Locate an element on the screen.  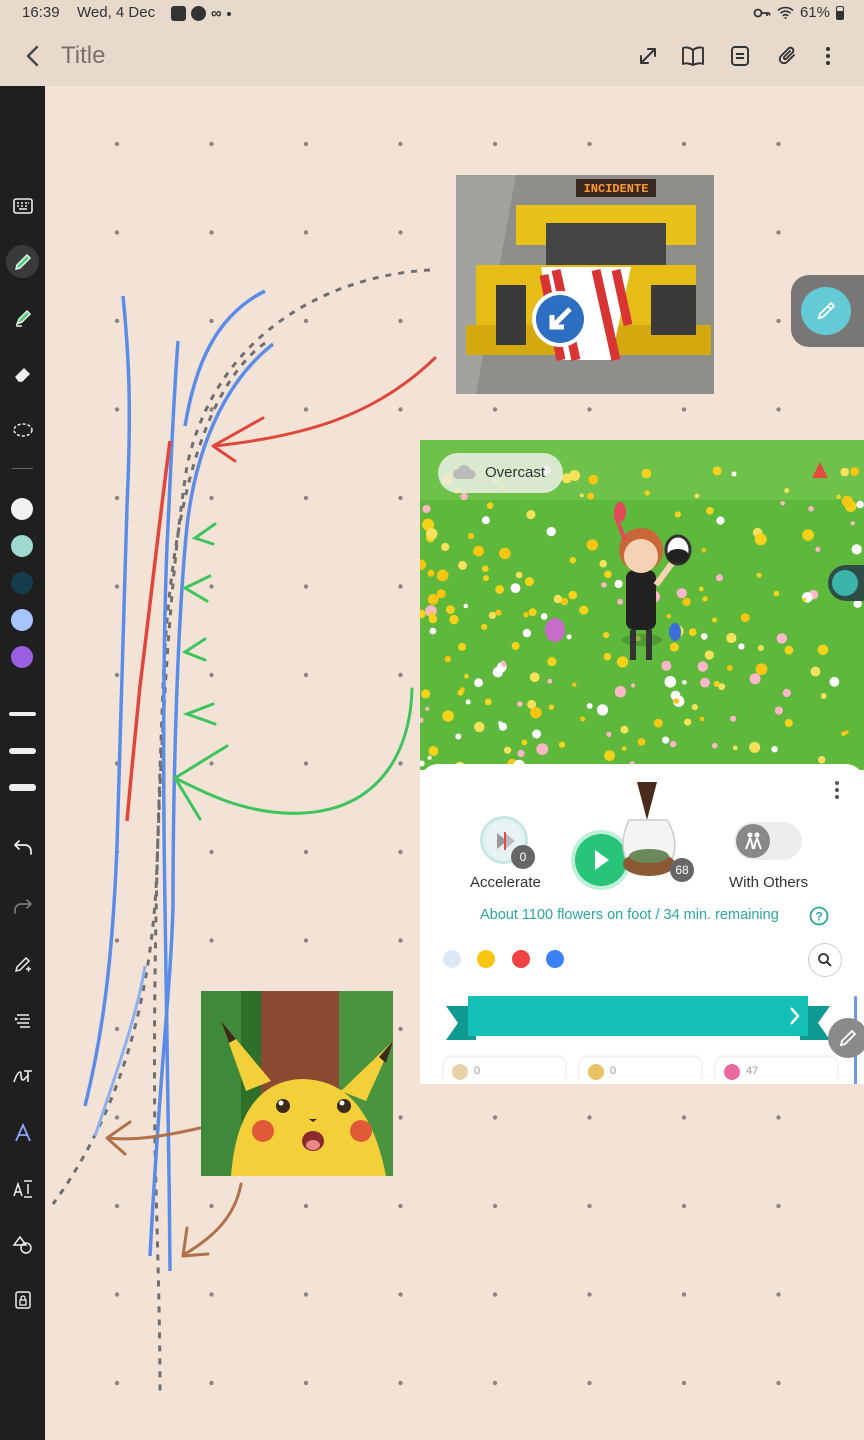
color-swatch-lightblue is located at coordinates (22, 620).